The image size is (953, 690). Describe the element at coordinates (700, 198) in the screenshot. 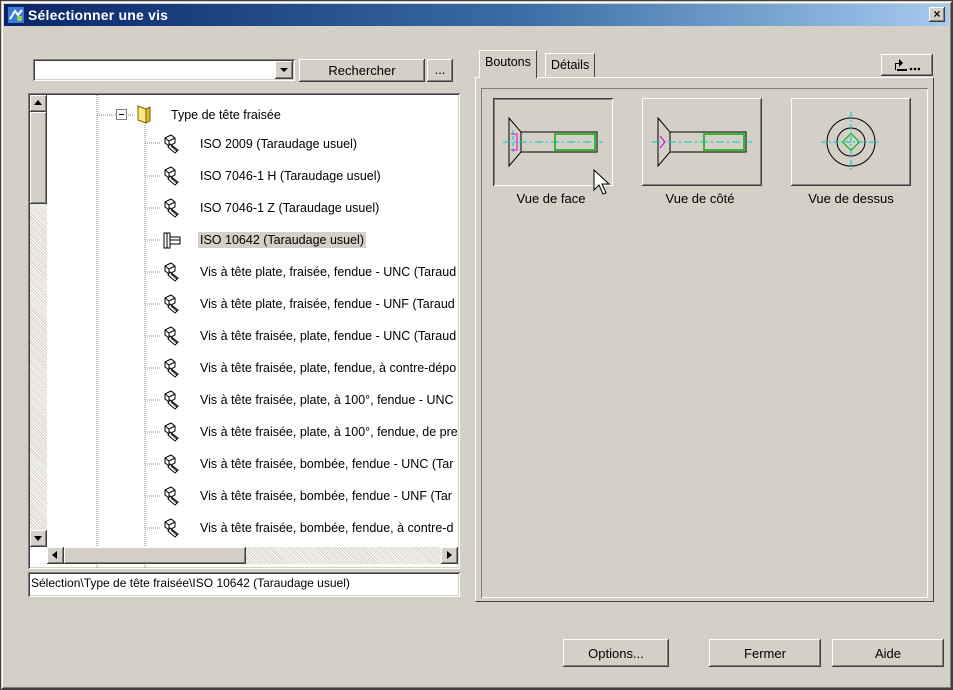

I see `side-view-label: Vue de côté` at that location.